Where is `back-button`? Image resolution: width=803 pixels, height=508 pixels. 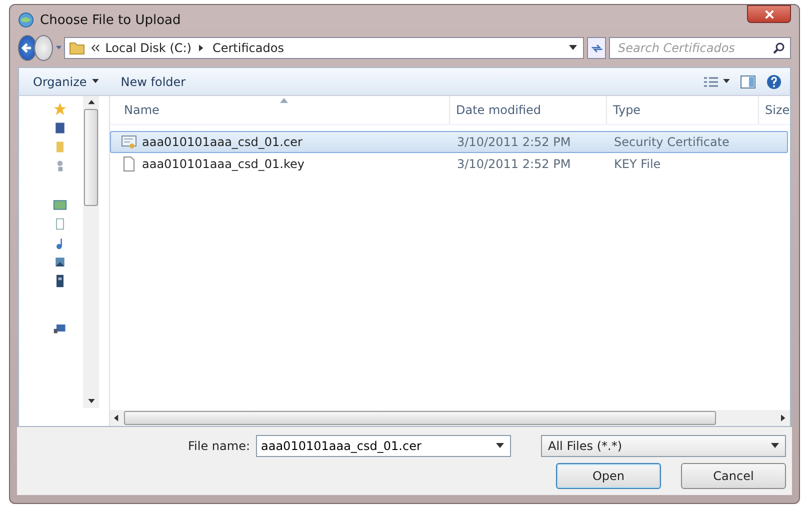 back-button is located at coordinates (27, 48).